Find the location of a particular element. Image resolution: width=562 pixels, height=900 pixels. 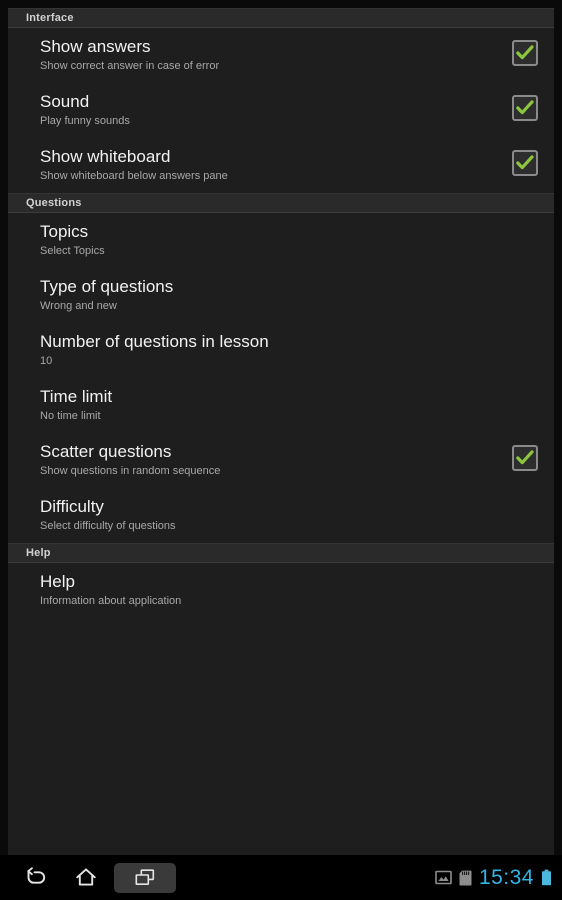

preference-row: Help Information about application is located at coordinates (281, 590).